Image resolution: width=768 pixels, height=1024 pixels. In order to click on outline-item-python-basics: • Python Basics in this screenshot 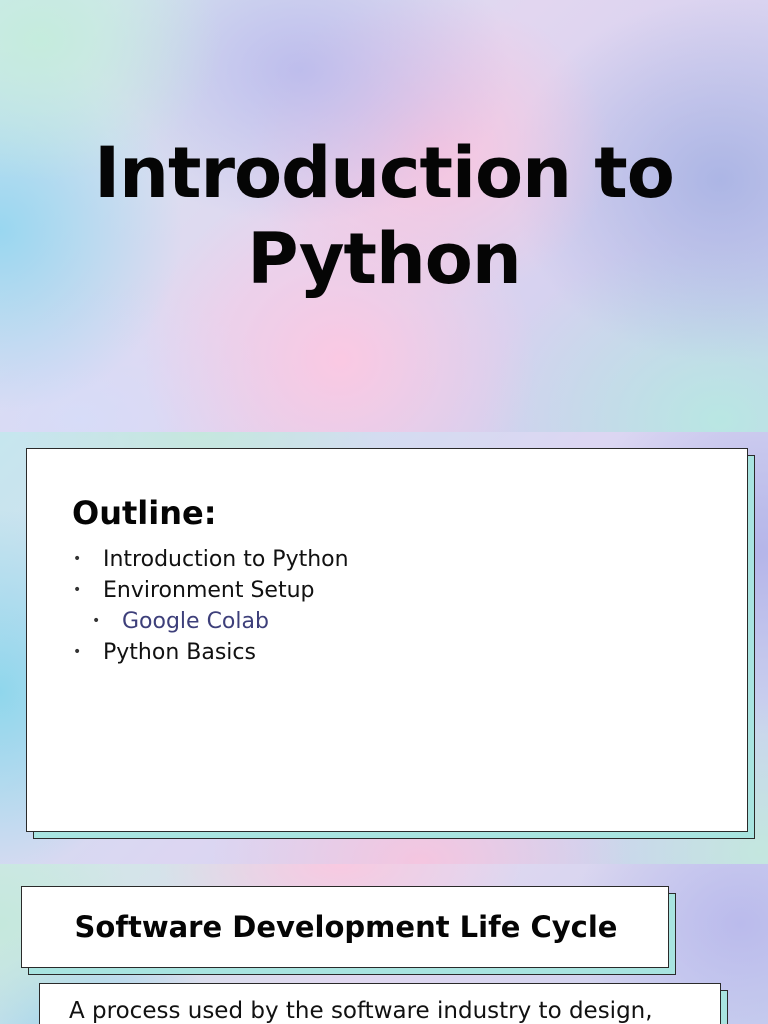, I will do `click(210, 652)`.